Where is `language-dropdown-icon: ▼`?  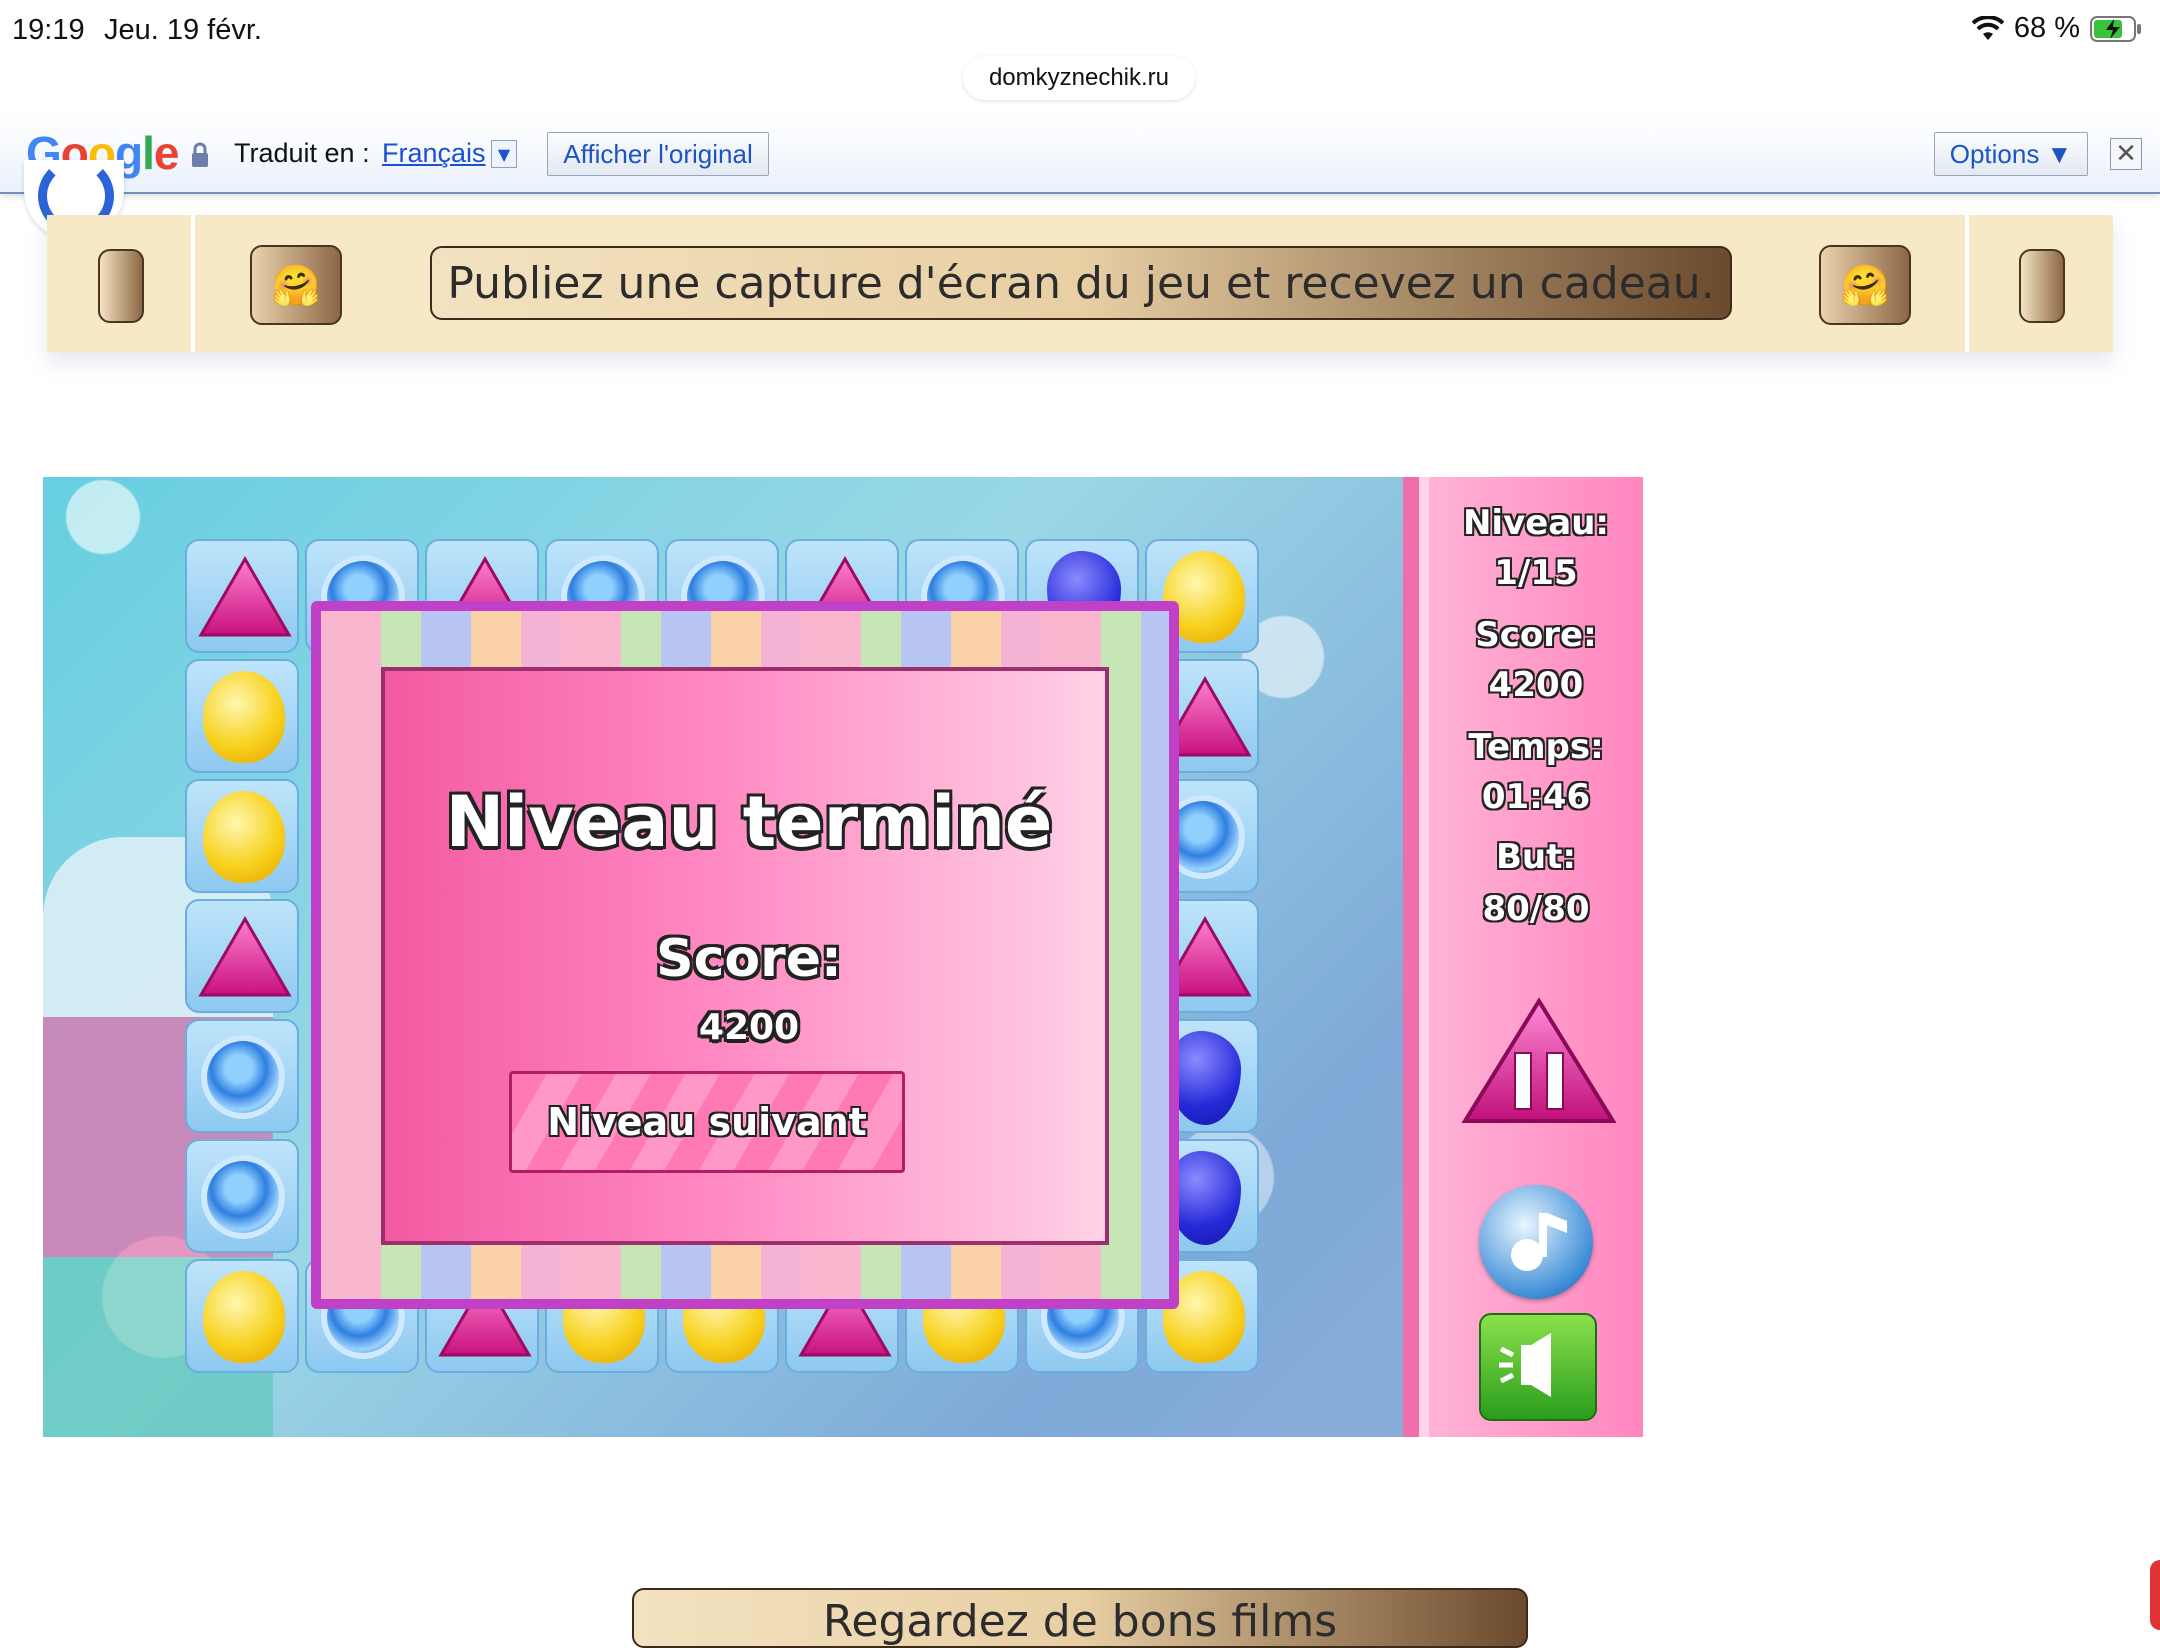
language-dropdown-icon: ▼ is located at coordinates (504, 154).